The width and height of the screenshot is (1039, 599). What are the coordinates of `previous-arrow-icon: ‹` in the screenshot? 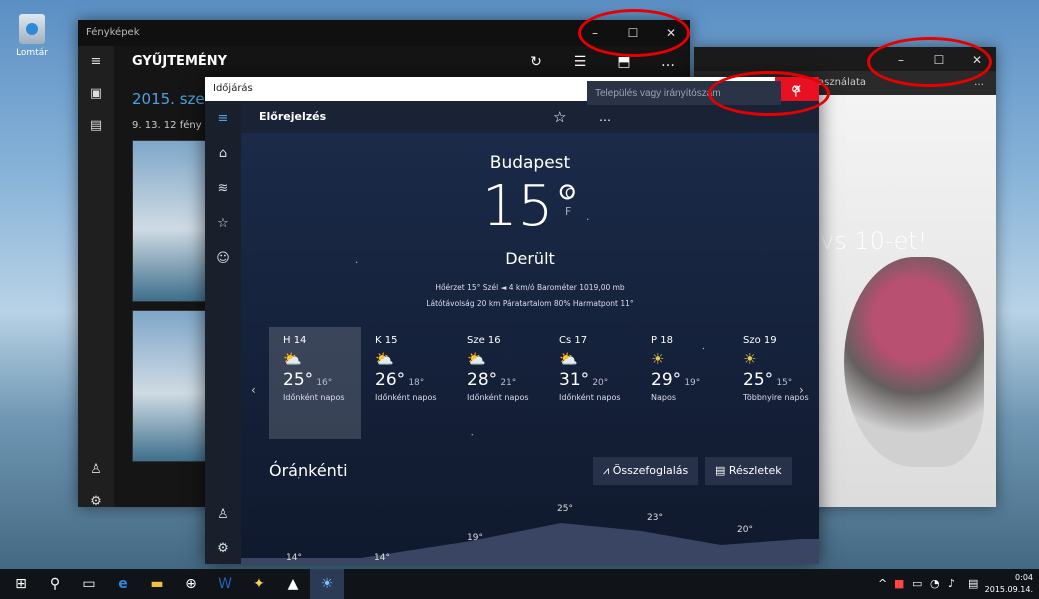 It's located at (253, 390).